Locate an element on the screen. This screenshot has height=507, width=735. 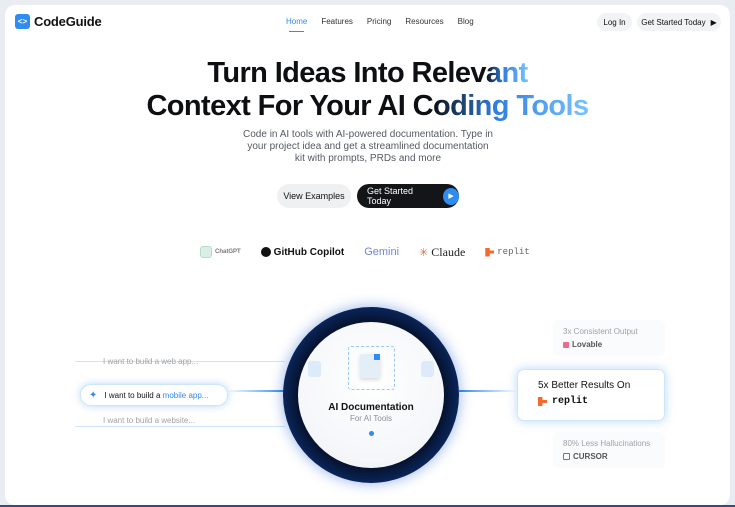
nav-home: Home is located at coordinates (296, 24).